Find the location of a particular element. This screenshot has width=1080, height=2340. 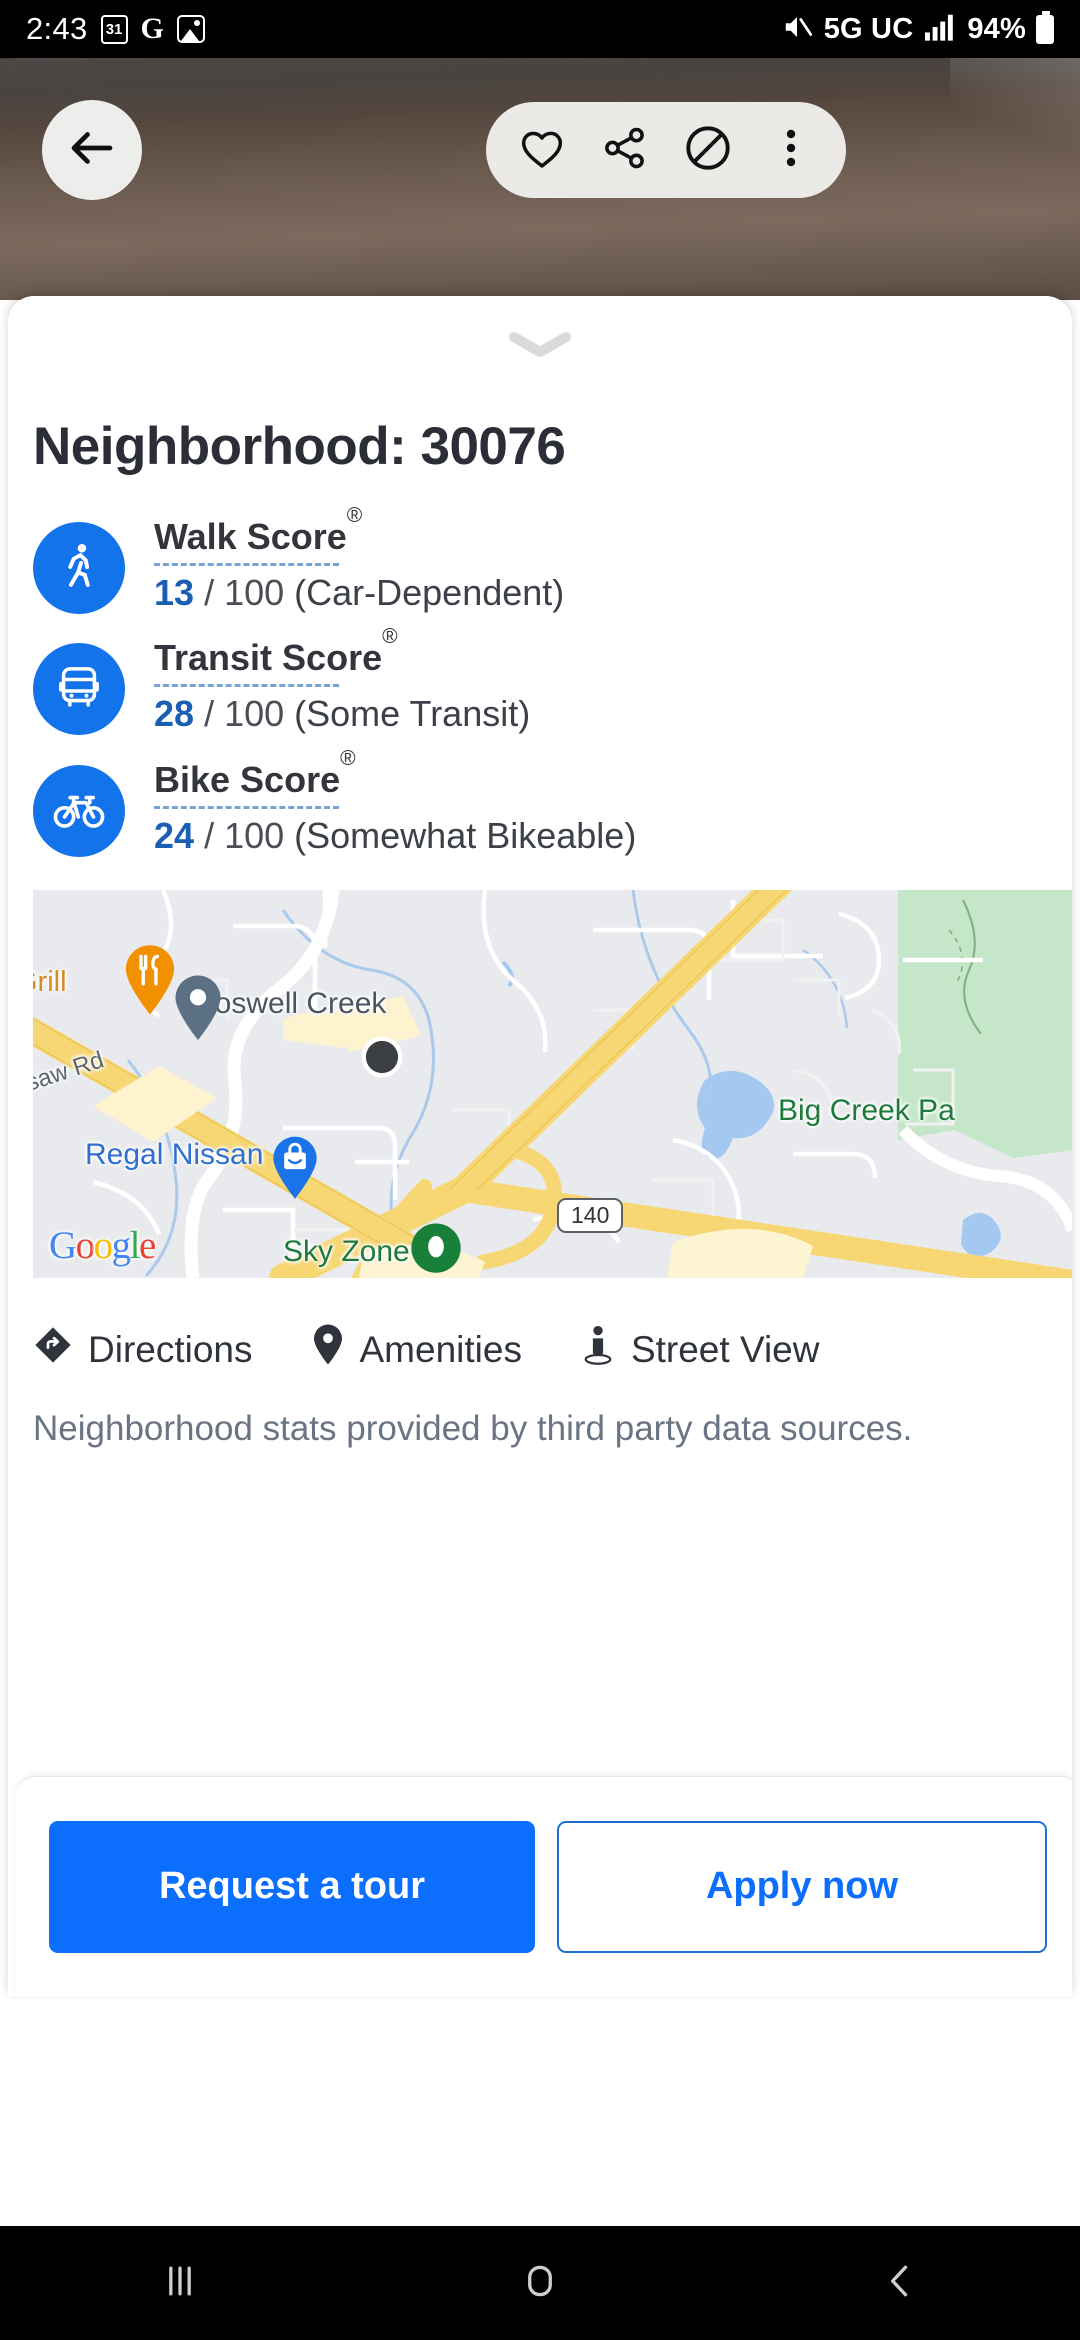

bike-score-value: 24 is located at coordinates (174, 835).